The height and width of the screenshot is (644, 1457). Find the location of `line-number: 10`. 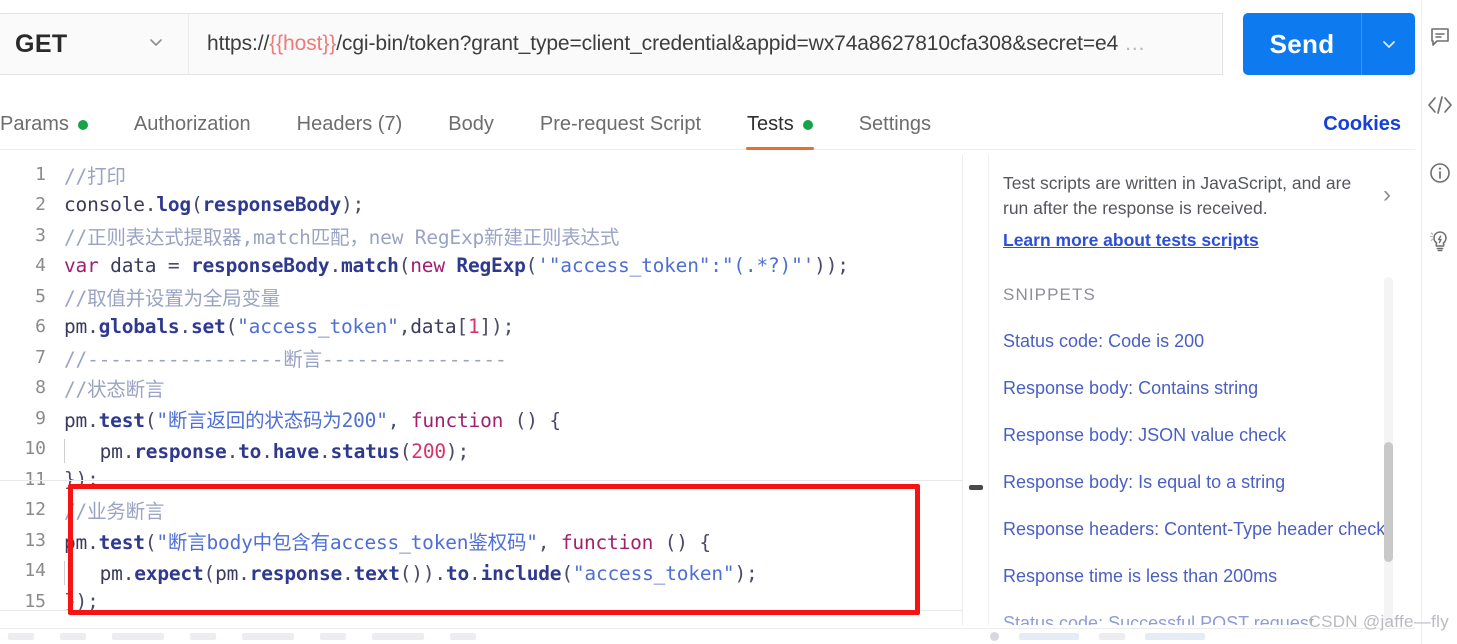

line-number: 10 is located at coordinates (35, 449).